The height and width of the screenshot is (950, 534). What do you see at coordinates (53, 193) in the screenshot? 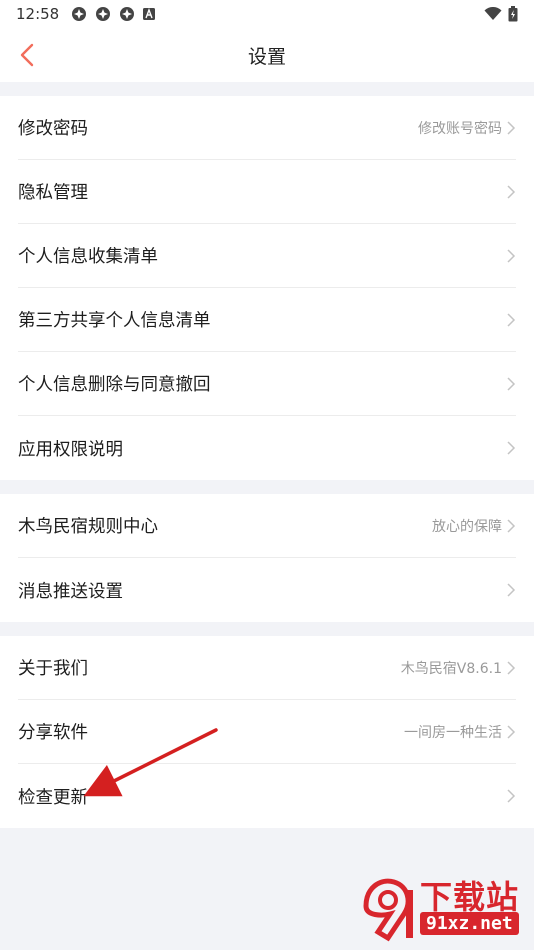
I see `settings-item-label: 隐私管理` at bounding box center [53, 193].